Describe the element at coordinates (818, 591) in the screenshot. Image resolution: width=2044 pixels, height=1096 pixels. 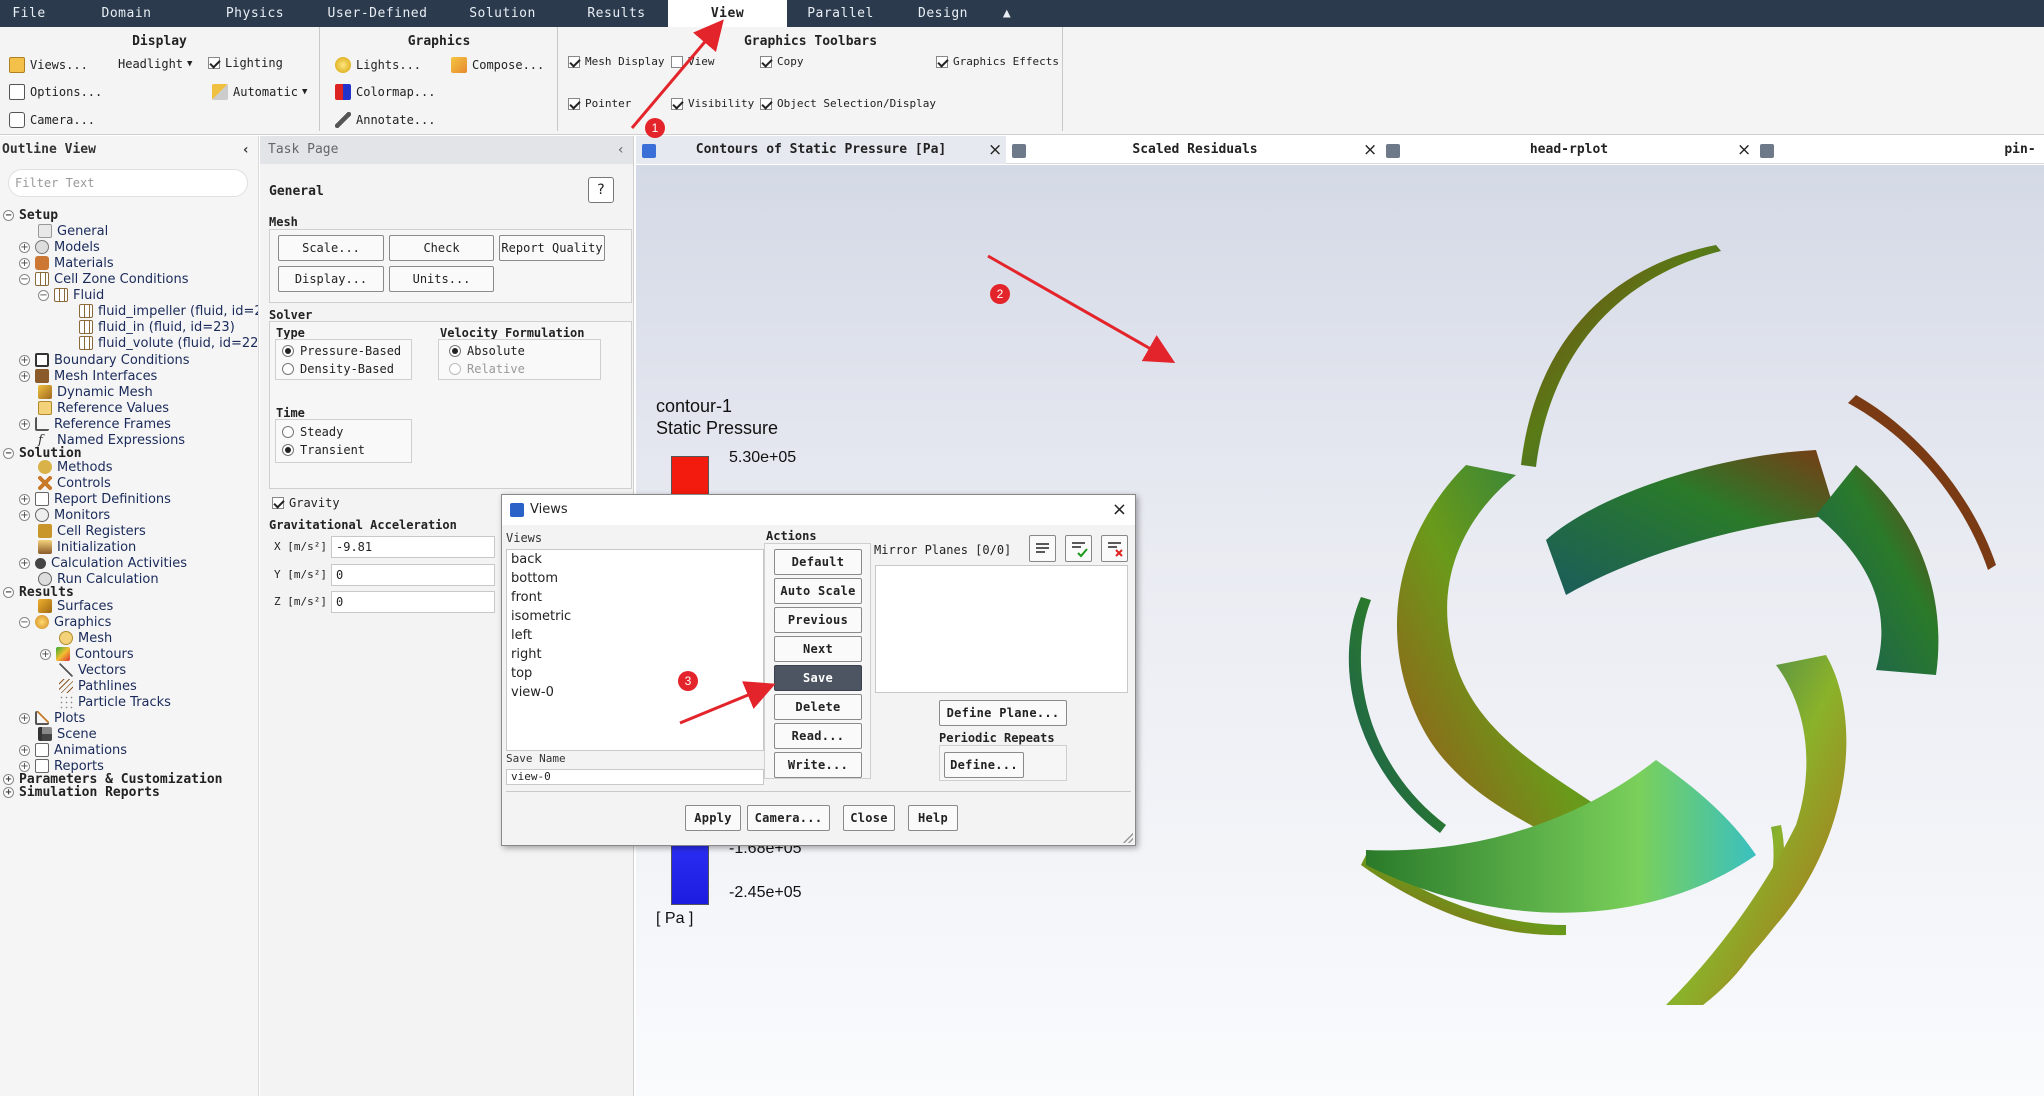
I see `auto-scale-button: Auto Scale` at that location.